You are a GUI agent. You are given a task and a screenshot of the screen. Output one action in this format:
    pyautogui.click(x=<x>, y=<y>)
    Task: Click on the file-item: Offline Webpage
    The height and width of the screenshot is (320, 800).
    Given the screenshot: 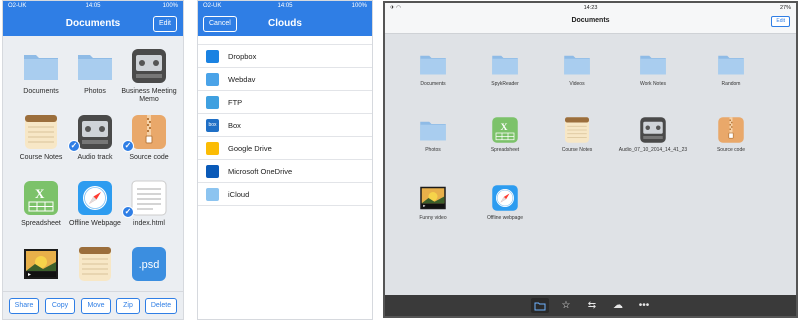 What is the action you would take?
    pyautogui.click(x=95, y=211)
    